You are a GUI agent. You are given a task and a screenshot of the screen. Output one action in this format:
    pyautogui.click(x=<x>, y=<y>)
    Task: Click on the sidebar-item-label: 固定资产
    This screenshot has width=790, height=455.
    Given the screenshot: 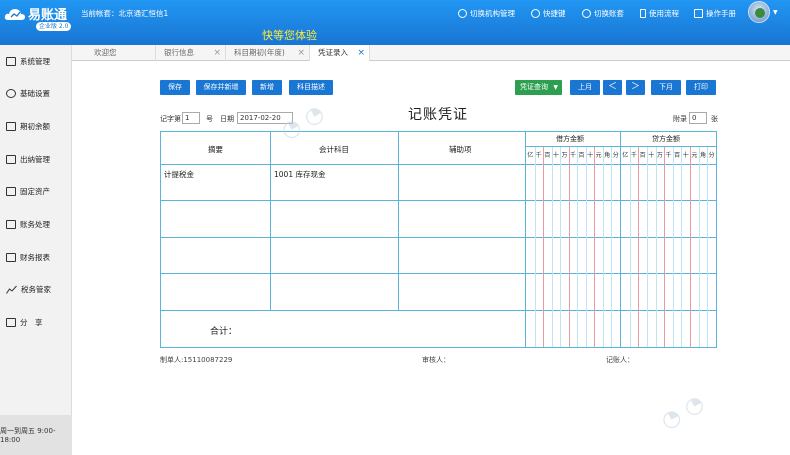 What is the action you would take?
    pyautogui.click(x=35, y=191)
    